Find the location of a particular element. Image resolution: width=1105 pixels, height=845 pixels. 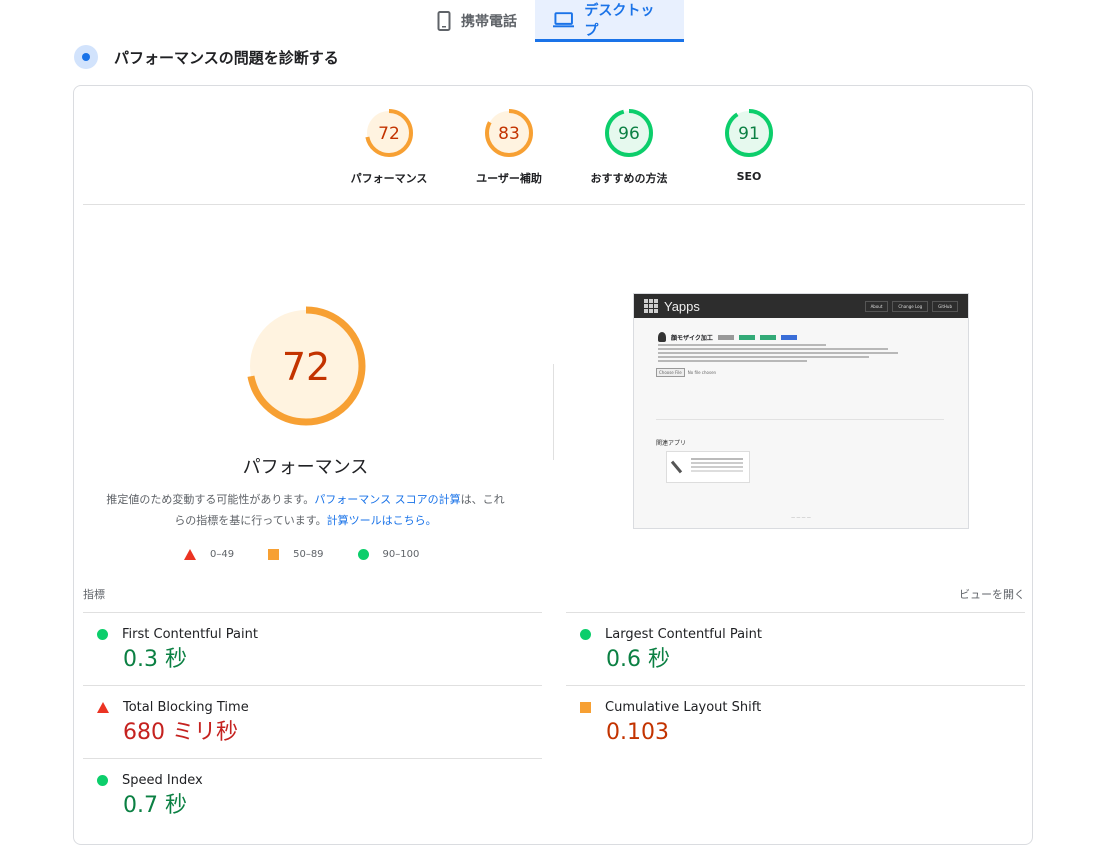

preview-navbar: Yapps About Change Log GitHub is located at coordinates (801, 306).